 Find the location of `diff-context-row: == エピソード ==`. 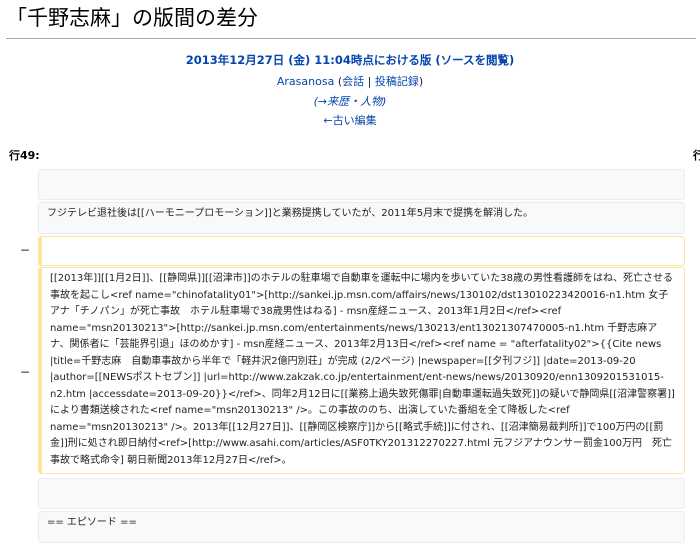

diff-context-row: == エピソード == is located at coordinates (361, 527).